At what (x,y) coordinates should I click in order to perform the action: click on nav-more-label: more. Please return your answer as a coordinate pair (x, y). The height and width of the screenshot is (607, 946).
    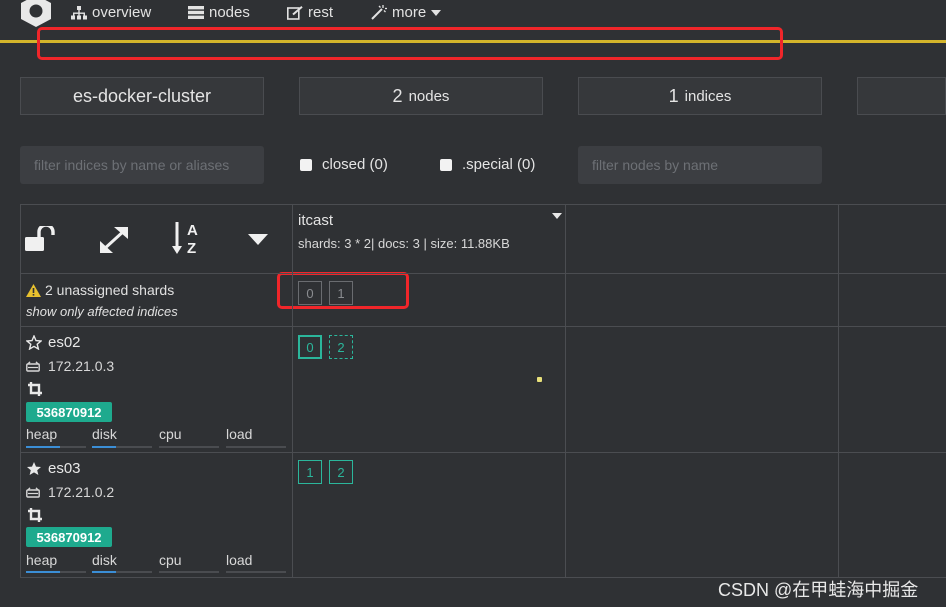
    Looking at the image, I should click on (409, 12).